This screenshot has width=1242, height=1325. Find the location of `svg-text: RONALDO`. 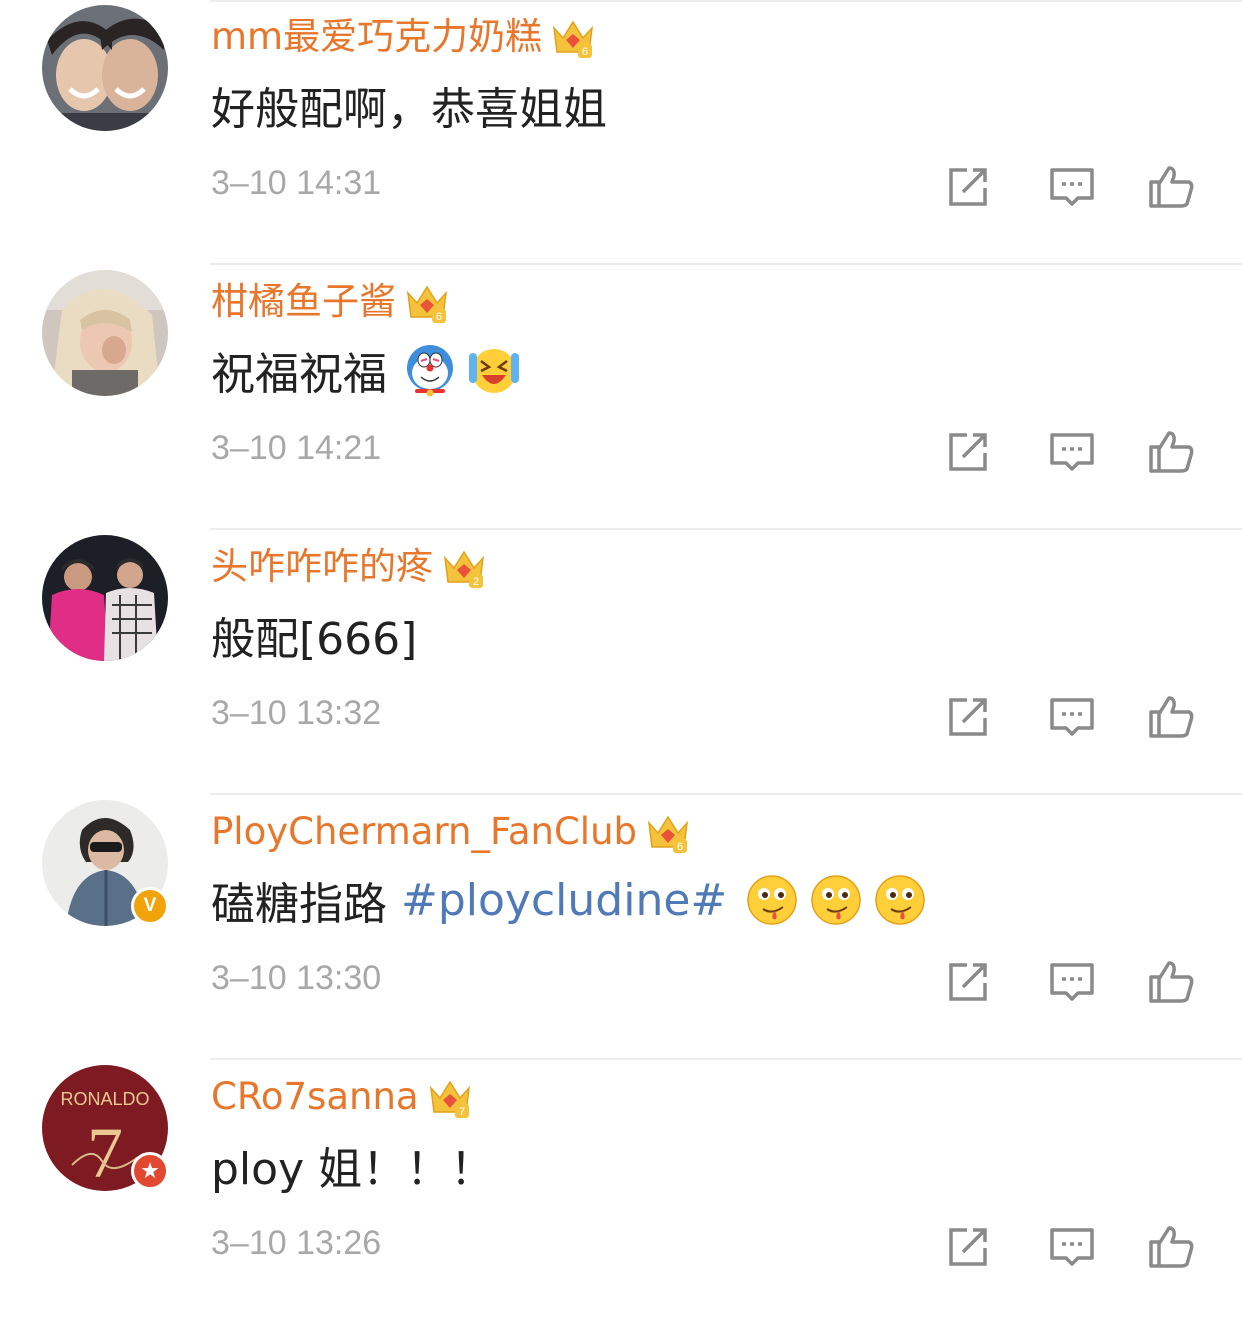

svg-text: RONALDO is located at coordinates (104, 1099).